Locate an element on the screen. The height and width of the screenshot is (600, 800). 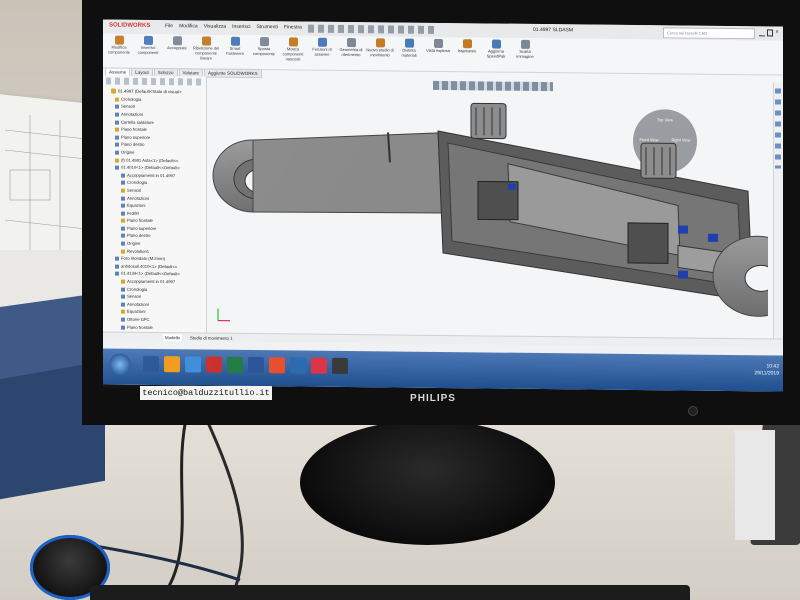
ribbon-button: Ripetizione del componente lineare is located at coordinates (206, 52).